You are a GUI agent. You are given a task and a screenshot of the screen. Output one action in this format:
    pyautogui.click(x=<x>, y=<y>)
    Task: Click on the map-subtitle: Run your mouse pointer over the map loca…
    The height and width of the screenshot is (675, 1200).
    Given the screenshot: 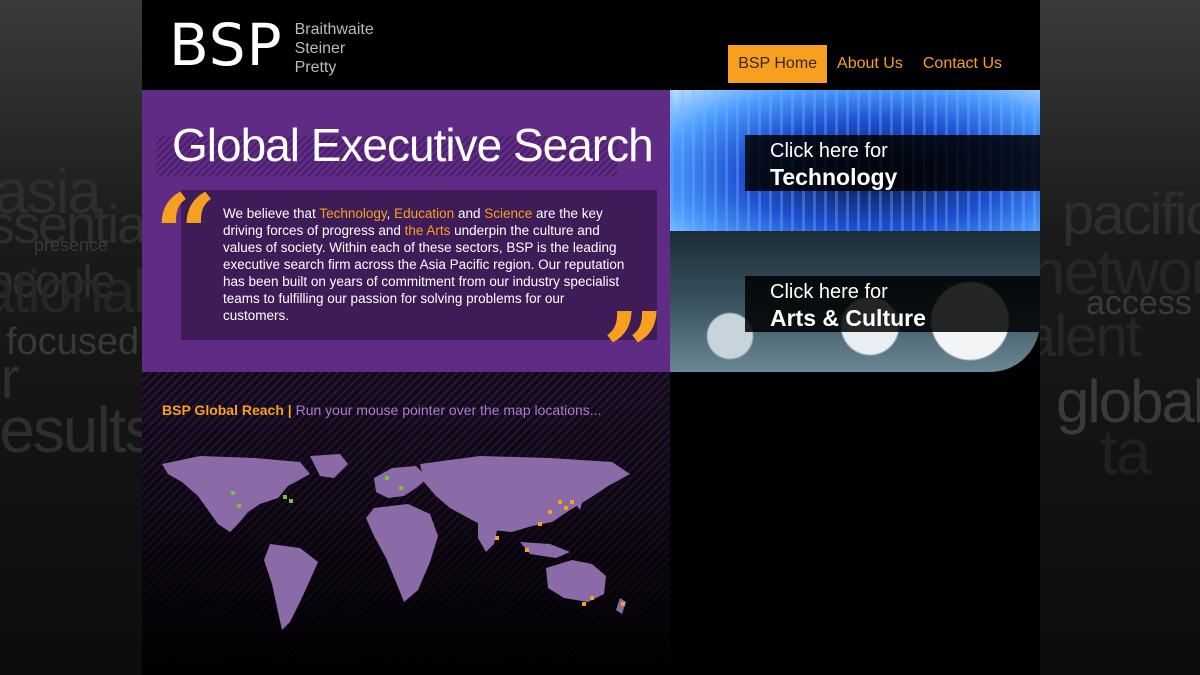 What is the action you would take?
    pyautogui.click(x=448, y=410)
    